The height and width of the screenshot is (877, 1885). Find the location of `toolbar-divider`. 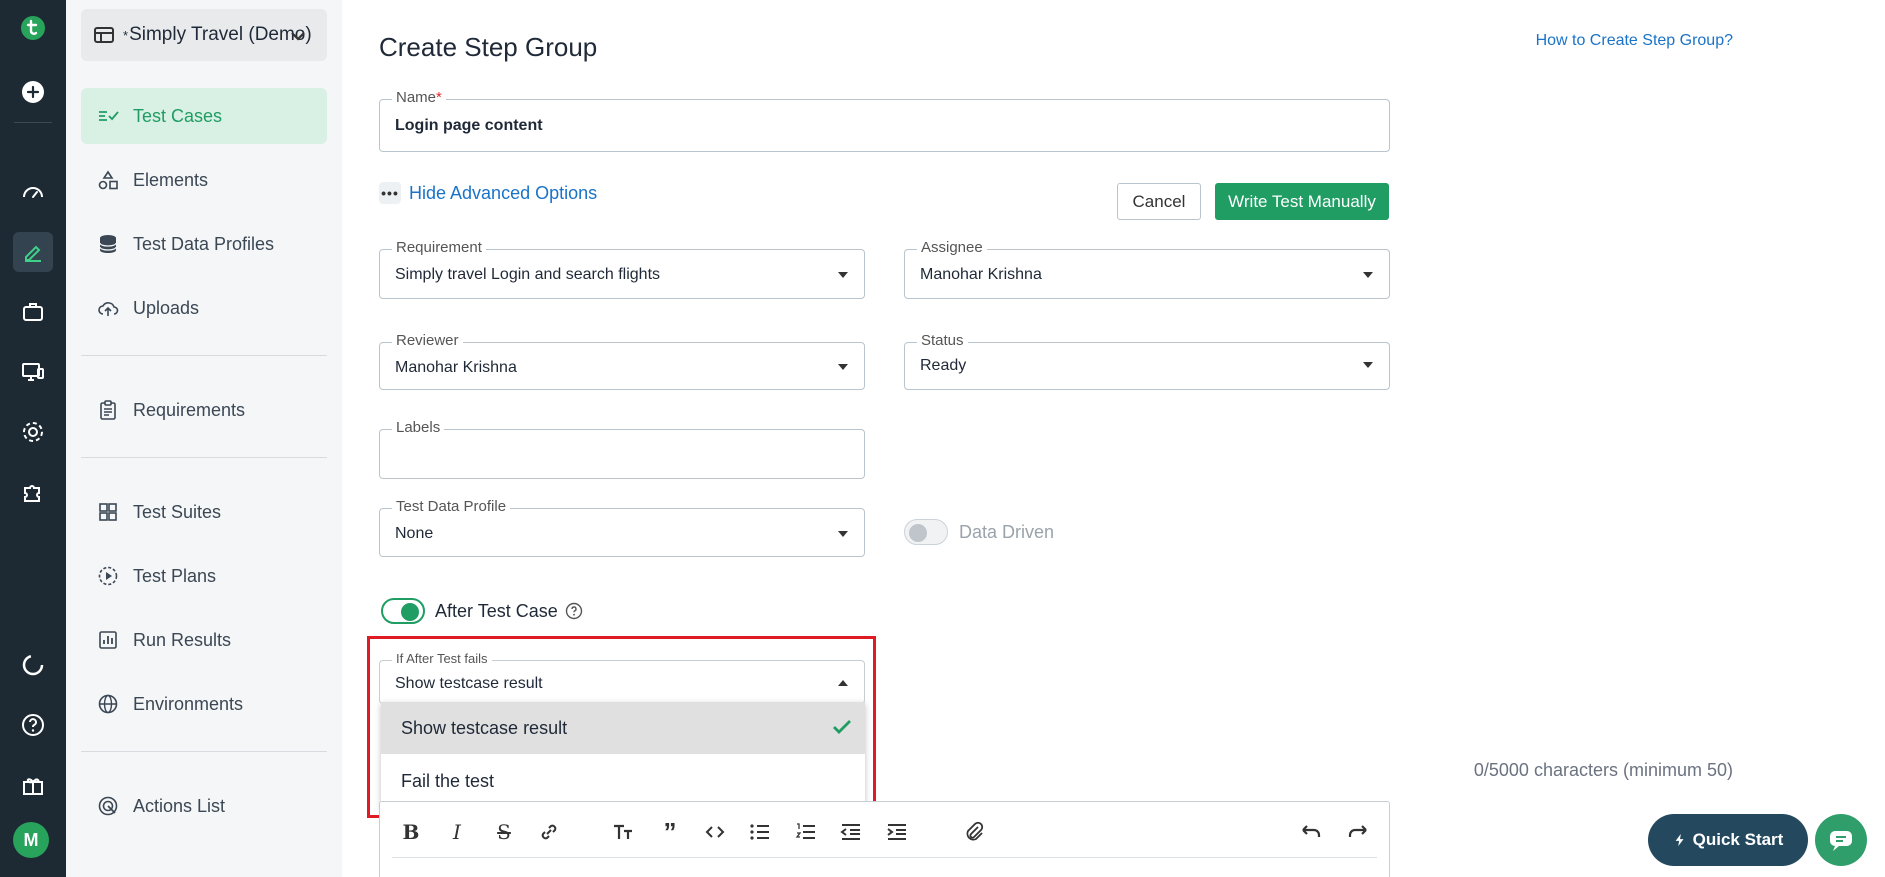

toolbar-divider is located at coordinates (884, 857).